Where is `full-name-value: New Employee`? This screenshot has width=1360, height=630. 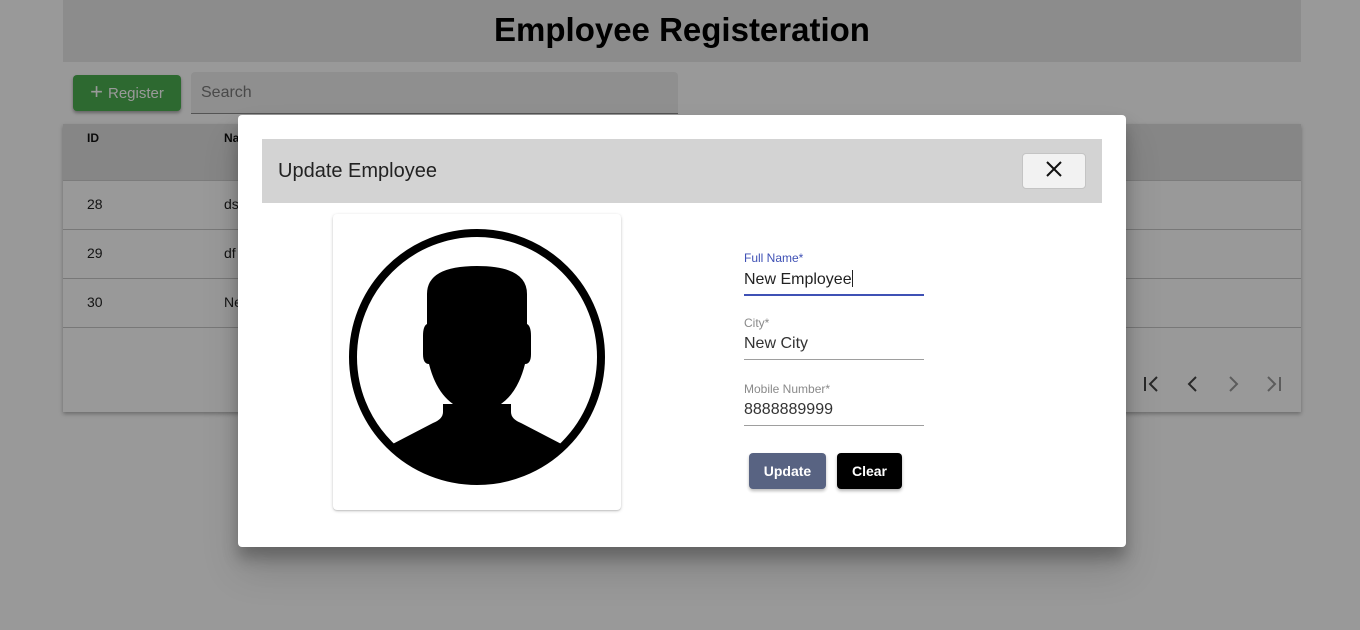
full-name-value: New Employee is located at coordinates (798, 279).